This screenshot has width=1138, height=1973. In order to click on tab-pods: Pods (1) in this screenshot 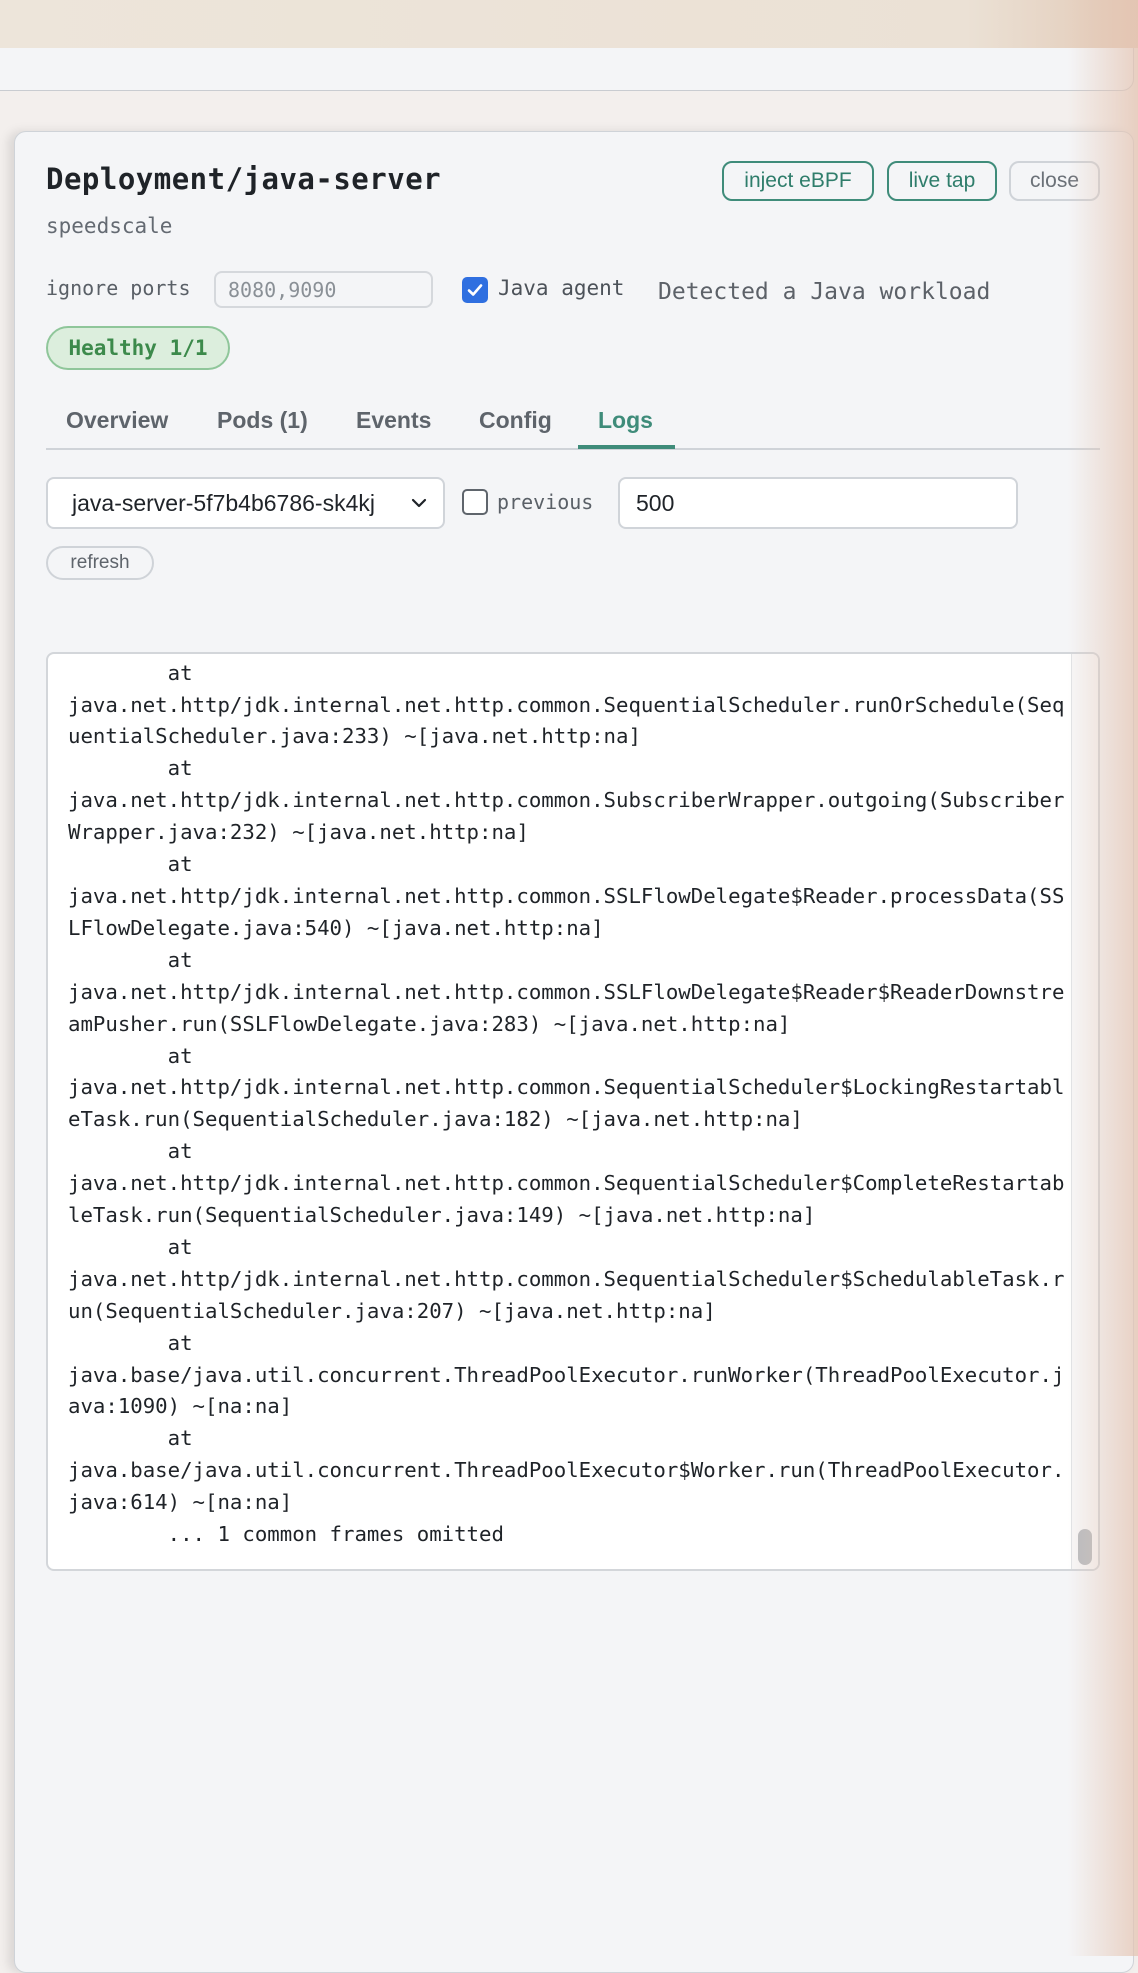, I will do `click(262, 420)`.